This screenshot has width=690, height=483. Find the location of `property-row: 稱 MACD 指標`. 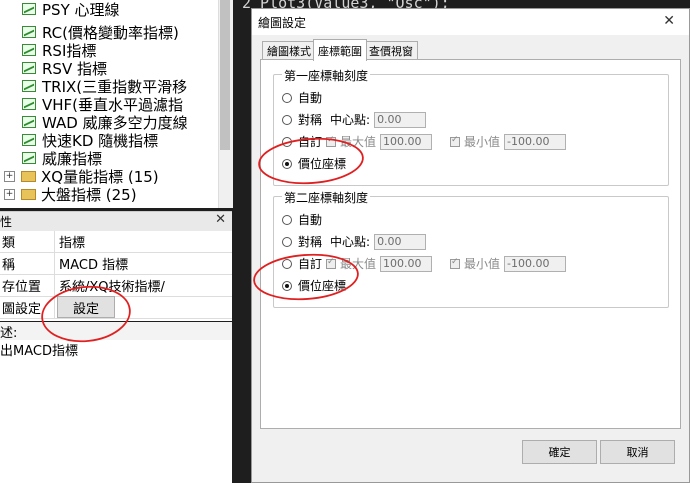

property-row: 稱 MACD 指標 is located at coordinates (116, 264).